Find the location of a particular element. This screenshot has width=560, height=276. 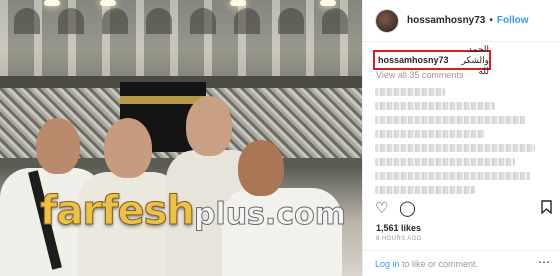

bookmark-icon is located at coordinates (546, 208).